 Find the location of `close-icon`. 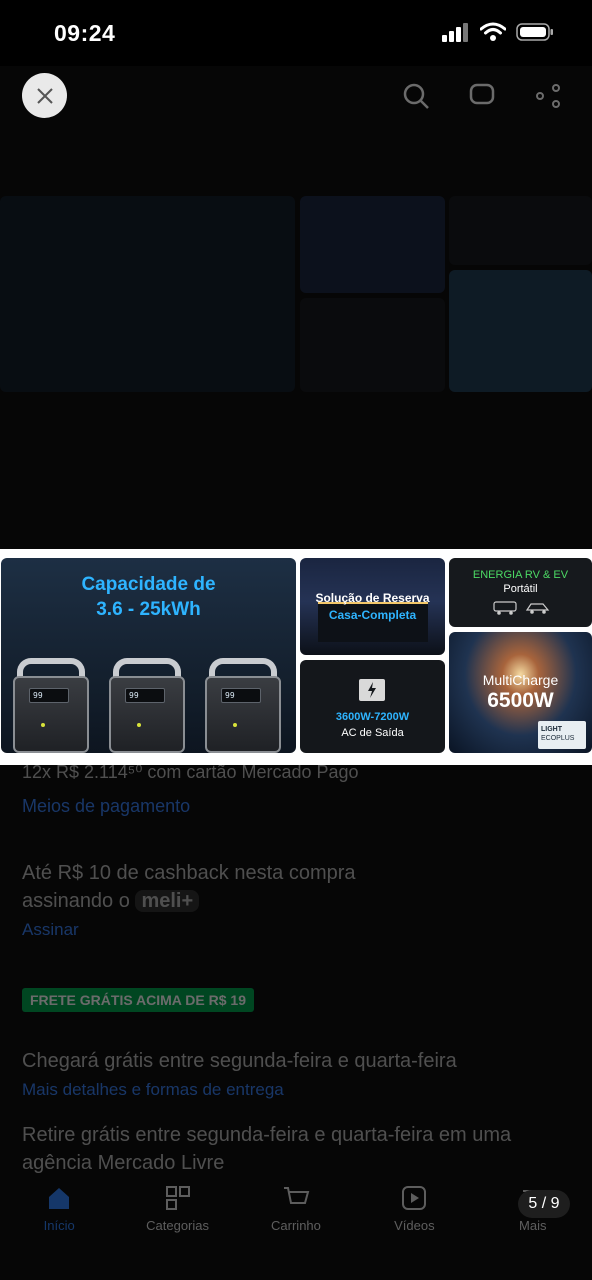

close-icon is located at coordinates (44, 95).